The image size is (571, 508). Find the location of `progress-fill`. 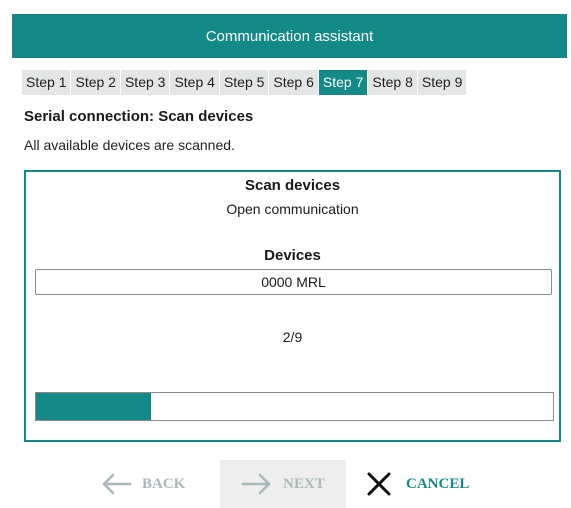

progress-fill is located at coordinates (93, 406).